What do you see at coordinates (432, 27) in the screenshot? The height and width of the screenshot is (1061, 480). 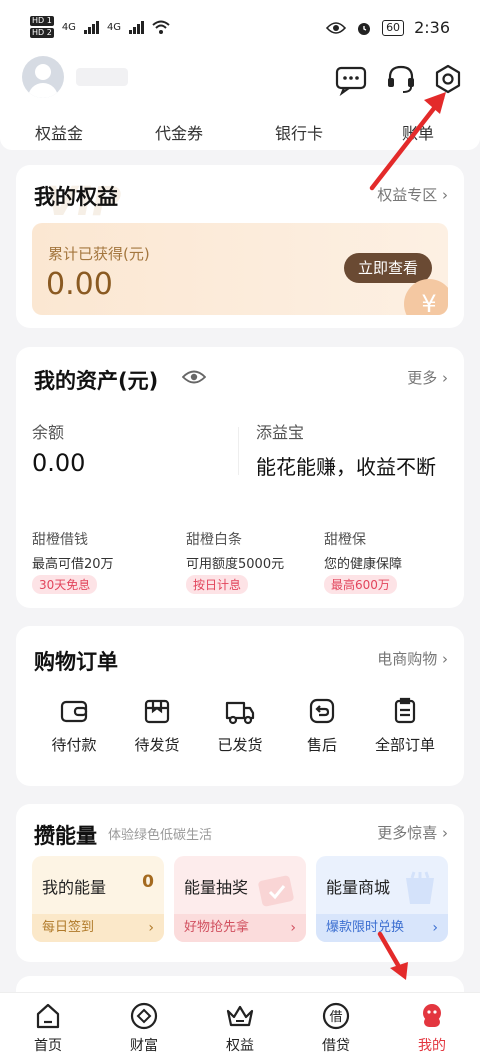 I see `clock: 2:36` at bounding box center [432, 27].